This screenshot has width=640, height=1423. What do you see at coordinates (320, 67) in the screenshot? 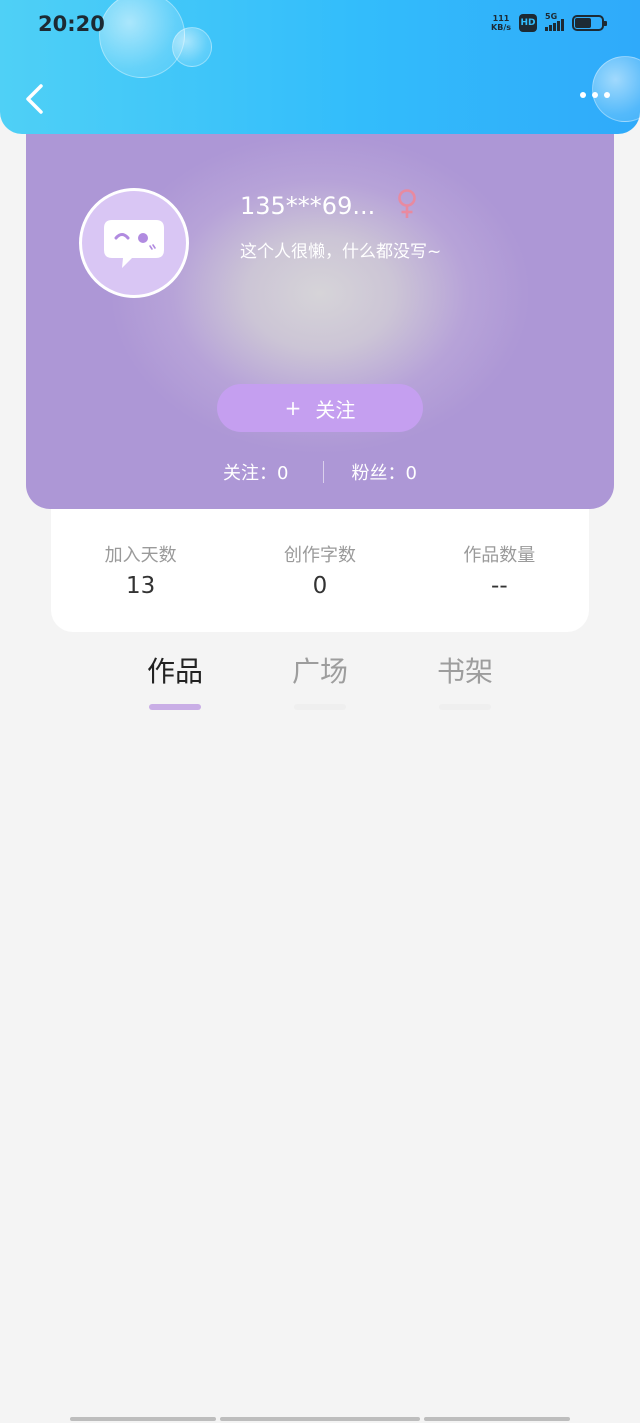
I see `header-bar: 20:20 111 KB/s HD 5G` at bounding box center [320, 67].